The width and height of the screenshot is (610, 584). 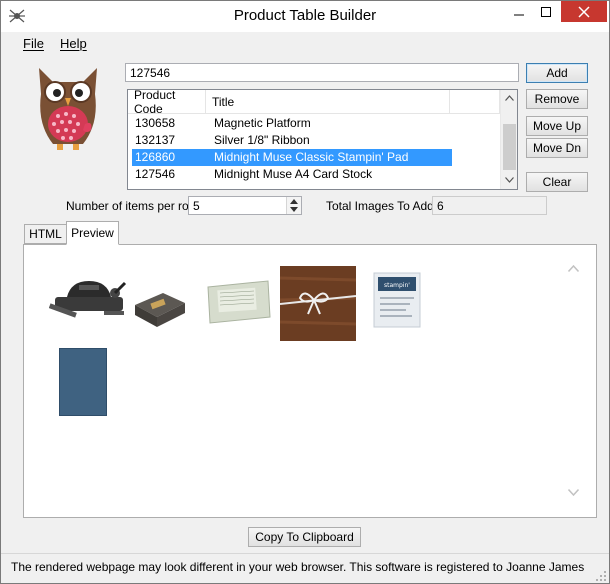 What do you see at coordinates (83, 382) in the screenshot?
I see `preview-image-card-stock` at bounding box center [83, 382].